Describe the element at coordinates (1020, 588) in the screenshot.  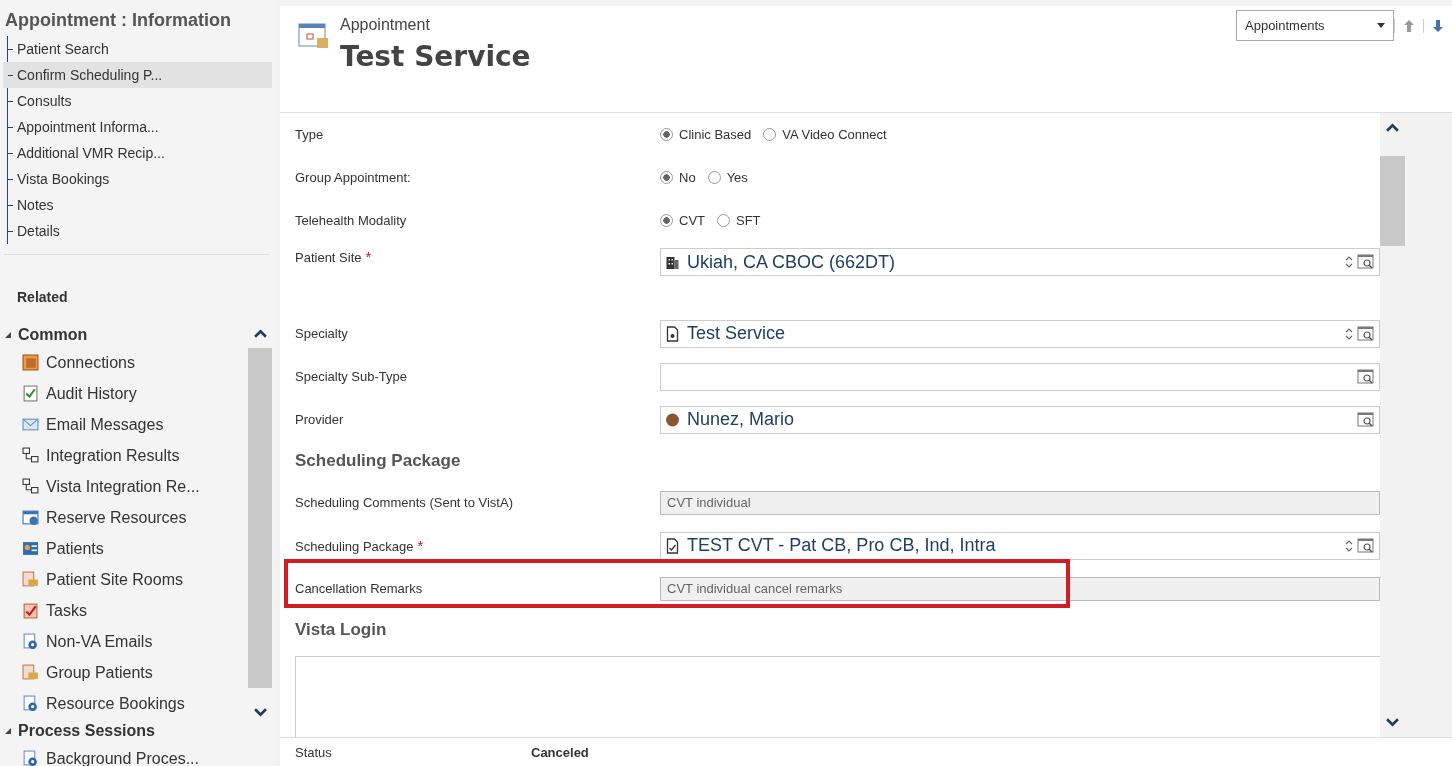
I see `text-field: CVT individual cancel remarks` at that location.